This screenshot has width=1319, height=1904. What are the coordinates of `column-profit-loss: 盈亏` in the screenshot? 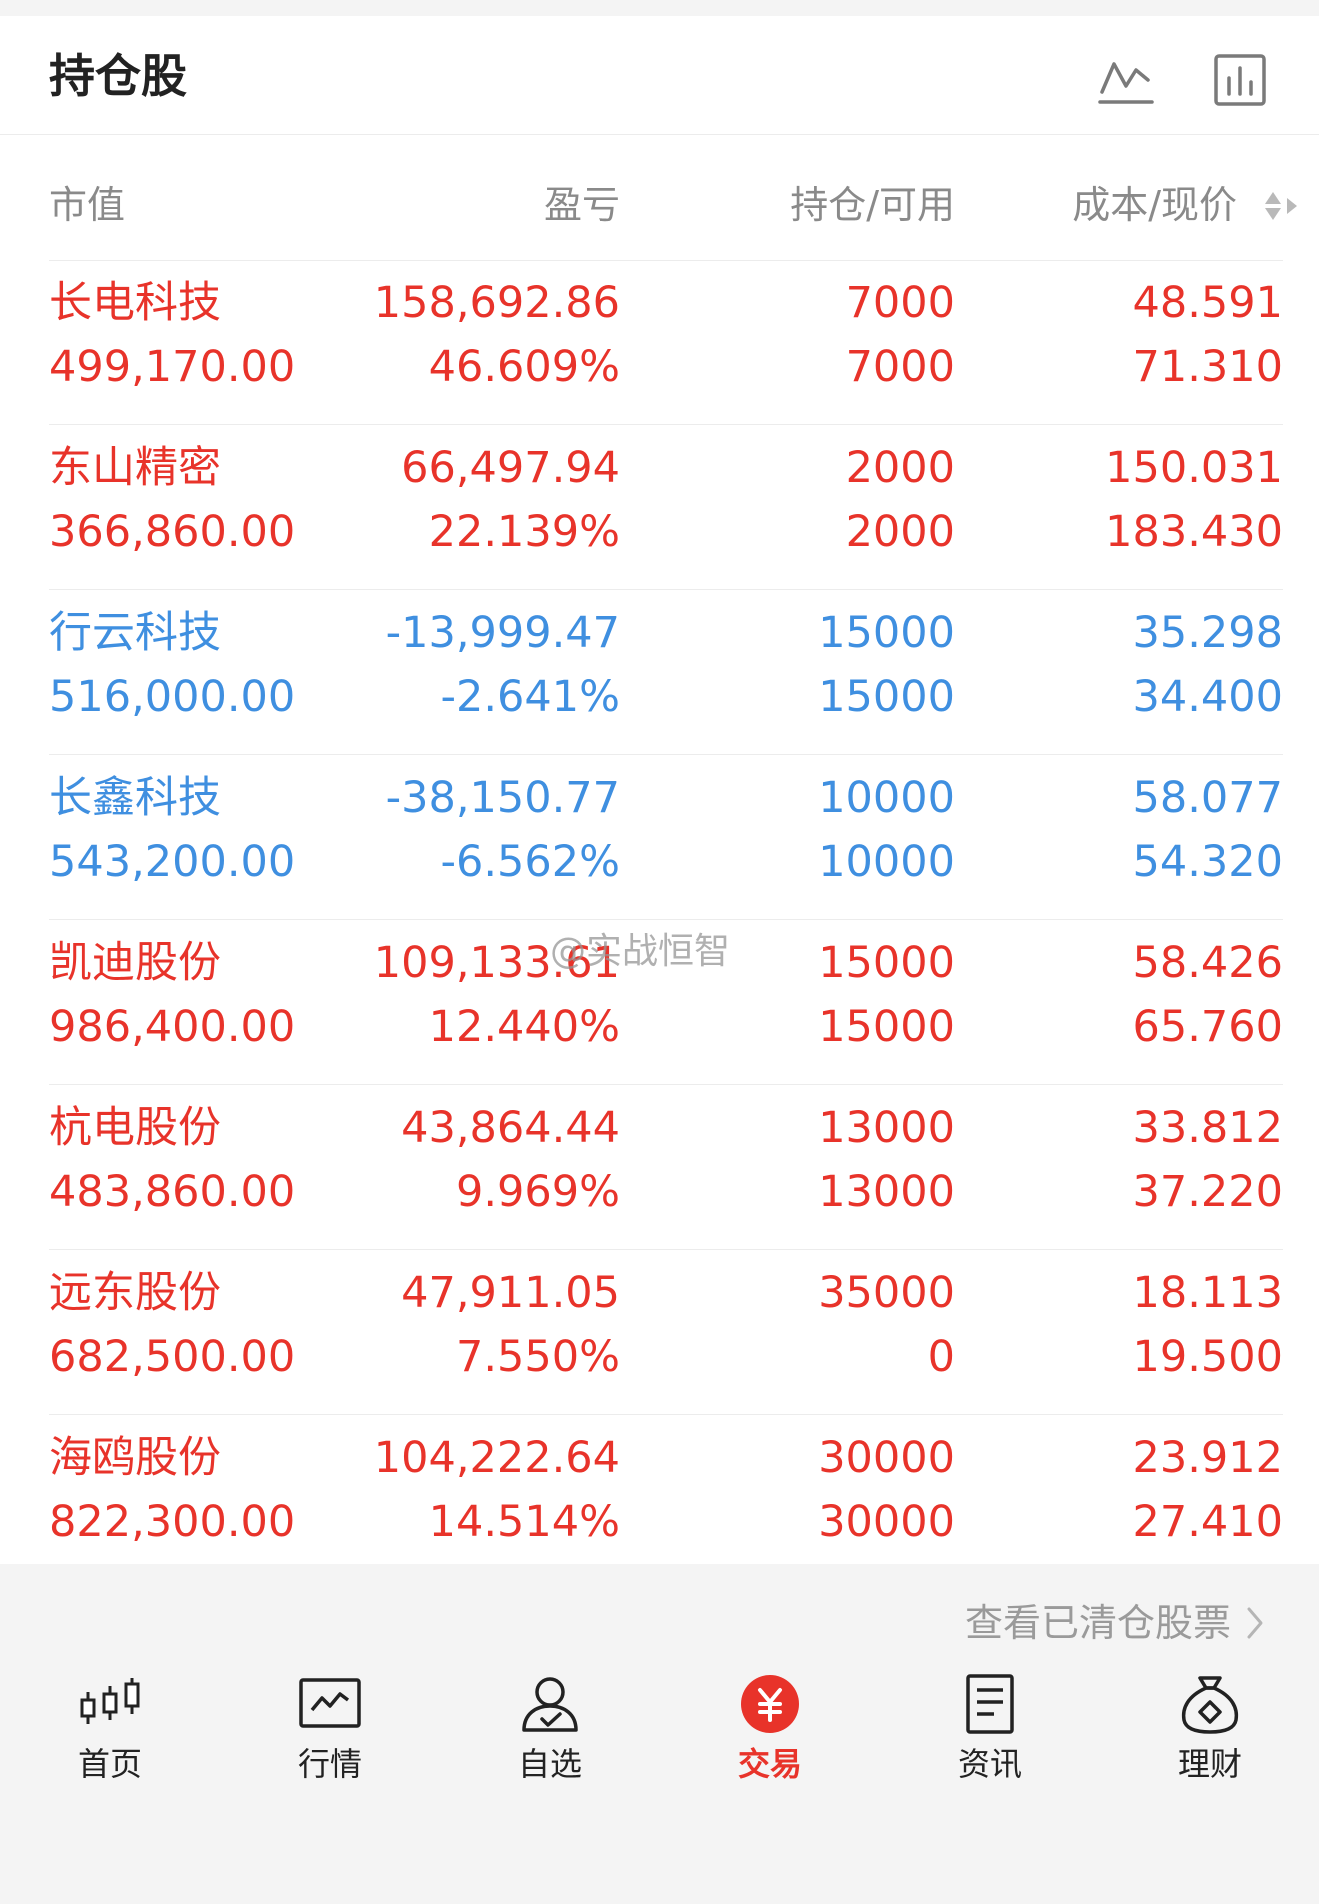 It's located at (582, 205).